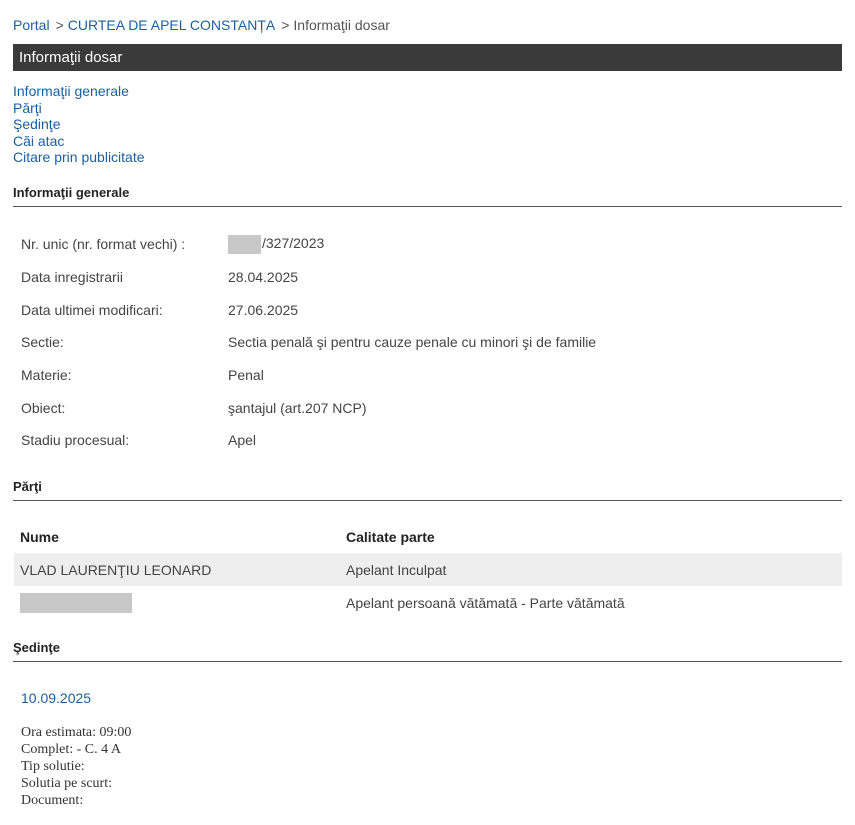 The width and height of the screenshot is (855, 825). What do you see at coordinates (92, 309) in the screenshot?
I see `info-label: Data ultimei modificari:` at bounding box center [92, 309].